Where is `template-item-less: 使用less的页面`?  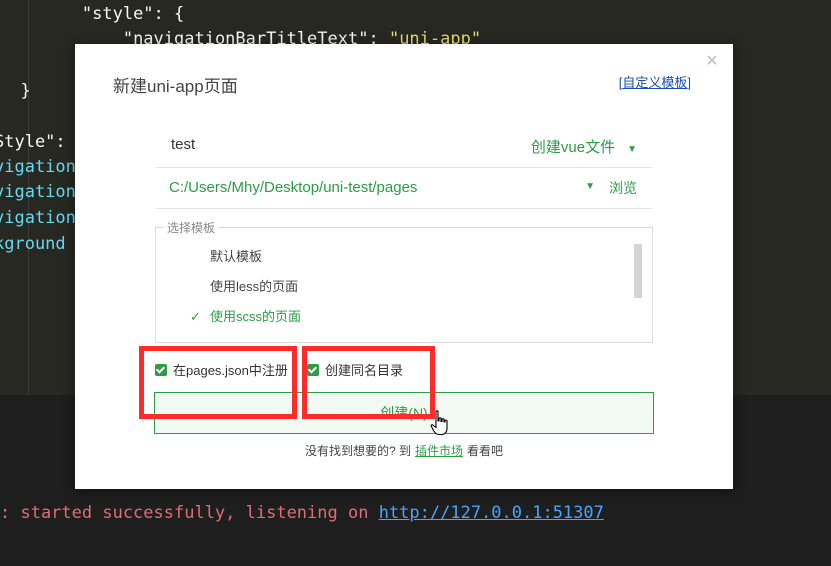
template-item-less: 使用less的页面 is located at coordinates (404, 287).